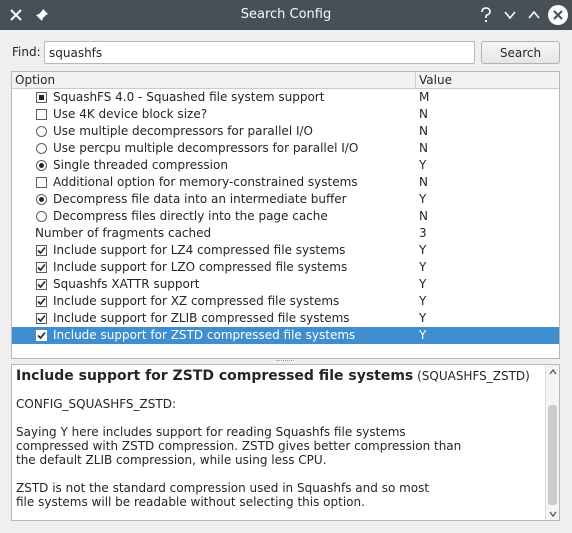  Describe the element at coordinates (126, 284) in the screenshot. I see `option-label: Squashfs XATTR support` at that location.